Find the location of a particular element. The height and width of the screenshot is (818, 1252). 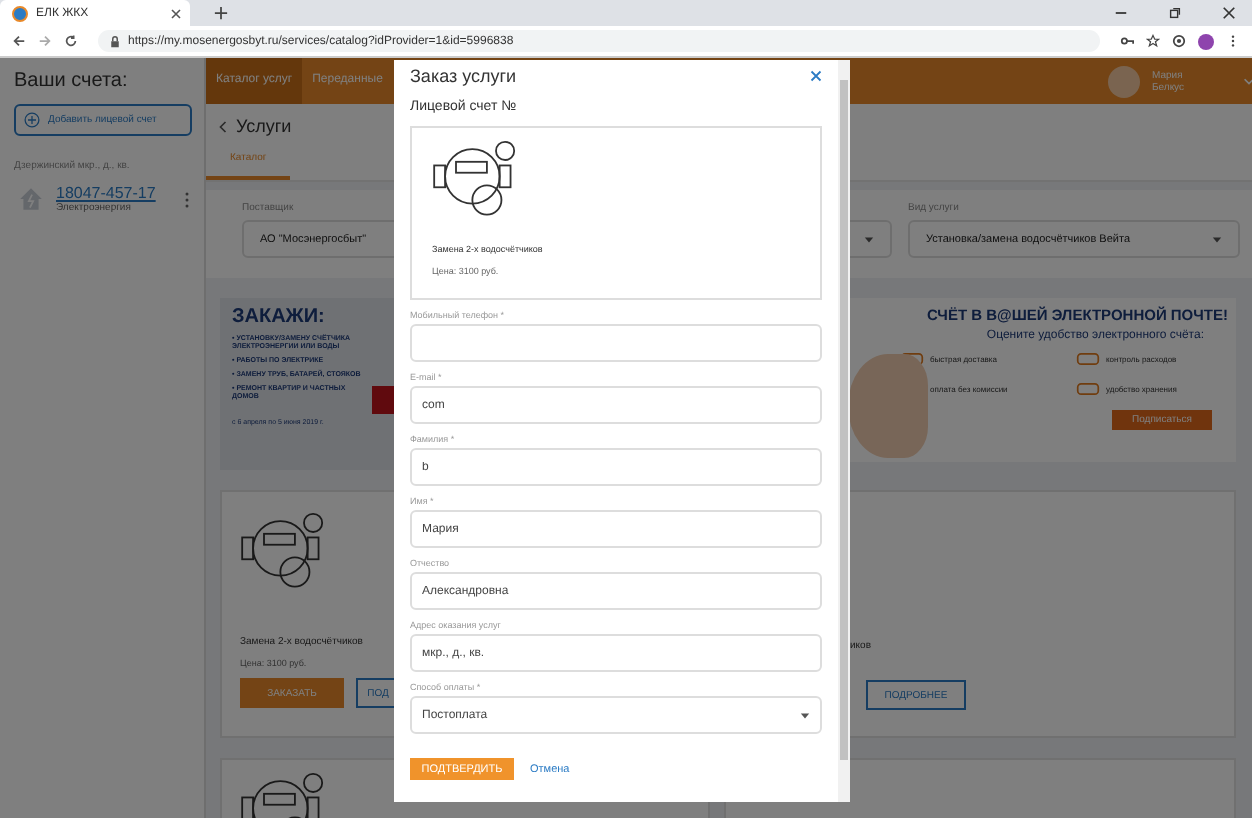

extension-icon is located at coordinates (1179, 41).